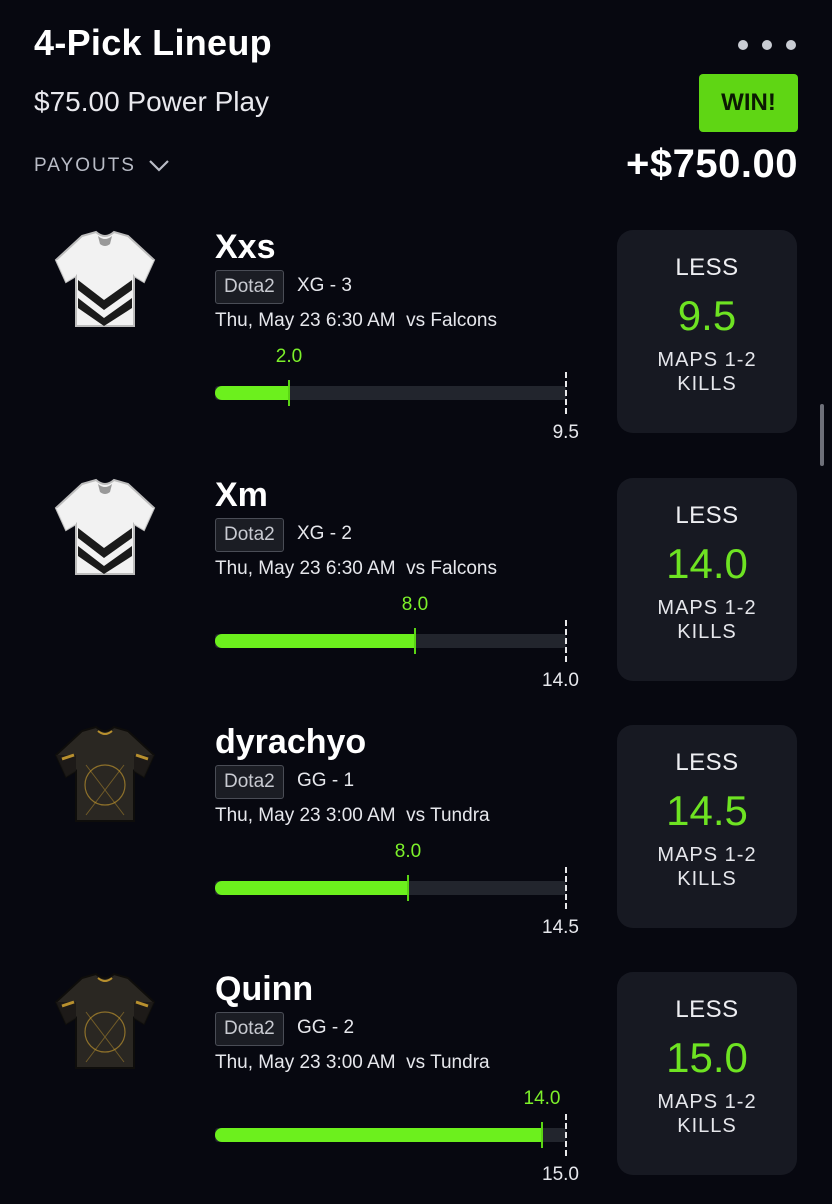 This screenshot has height=1204, width=832. Describe the element at coordinates (324, 285) in the screenshot. I see `team-position: XG - 3` at that location.